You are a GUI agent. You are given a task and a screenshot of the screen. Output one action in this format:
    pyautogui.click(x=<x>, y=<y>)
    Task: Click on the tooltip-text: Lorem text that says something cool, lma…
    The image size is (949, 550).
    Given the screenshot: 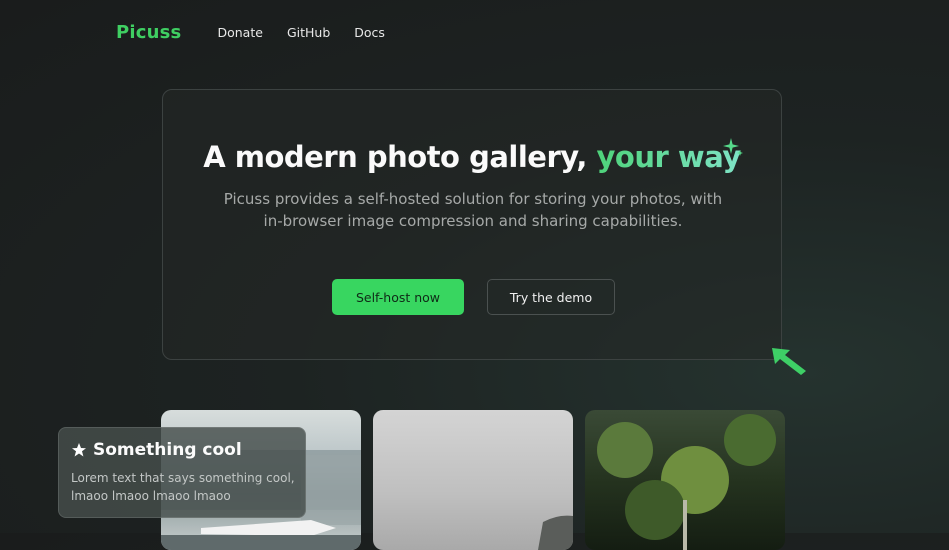 What is the action you would take?
    pyautogui.click(x=183, y=487)
    